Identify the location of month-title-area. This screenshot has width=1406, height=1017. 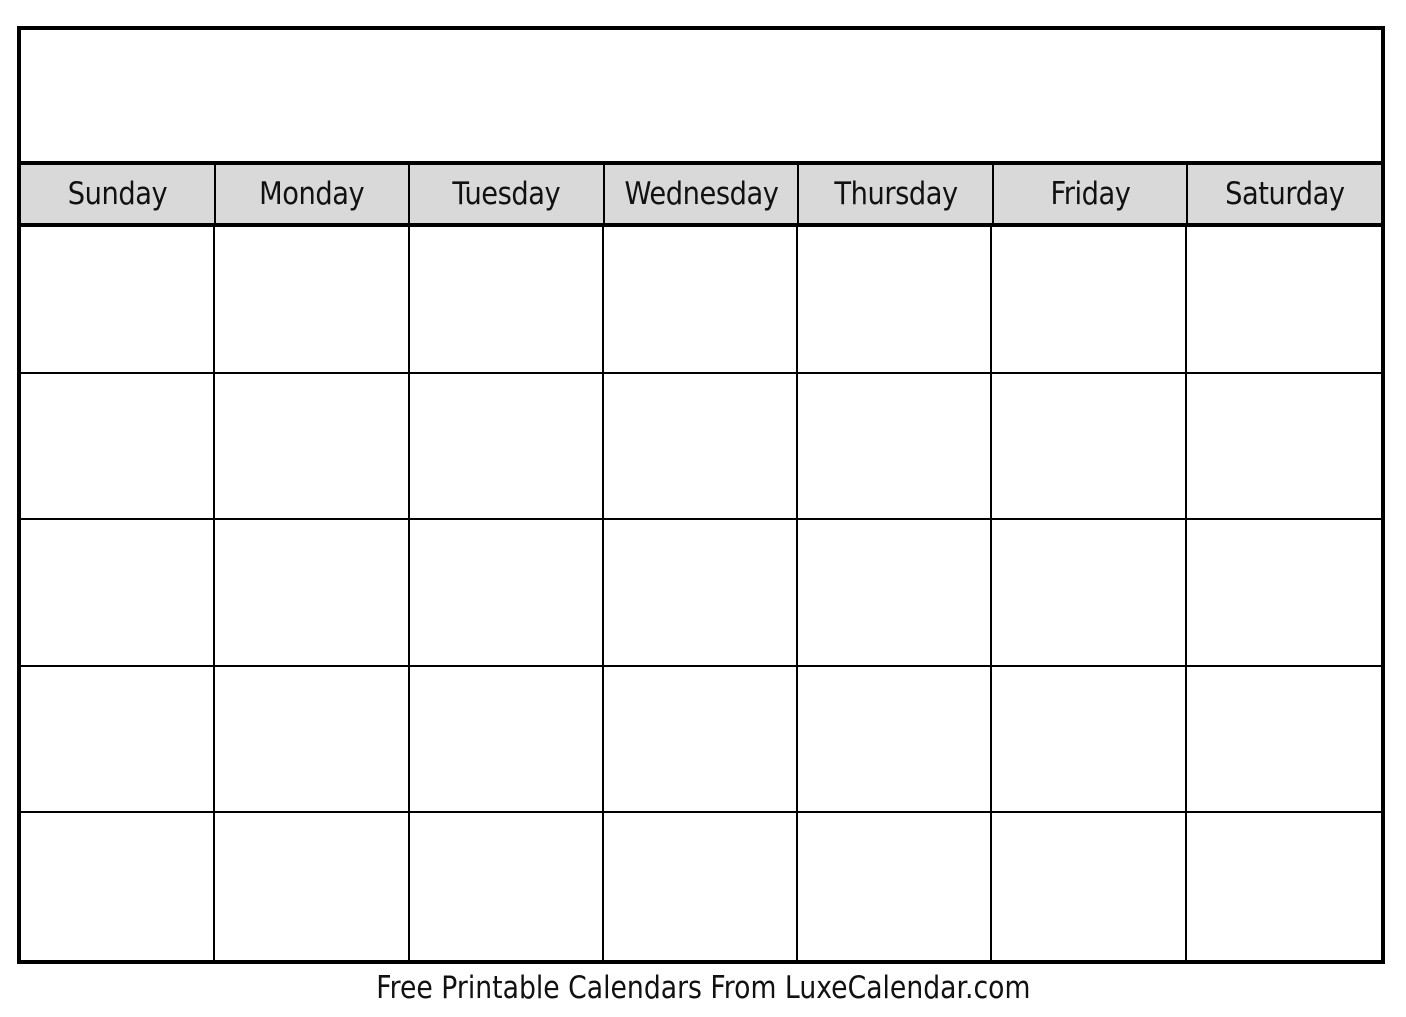
(701, 97).